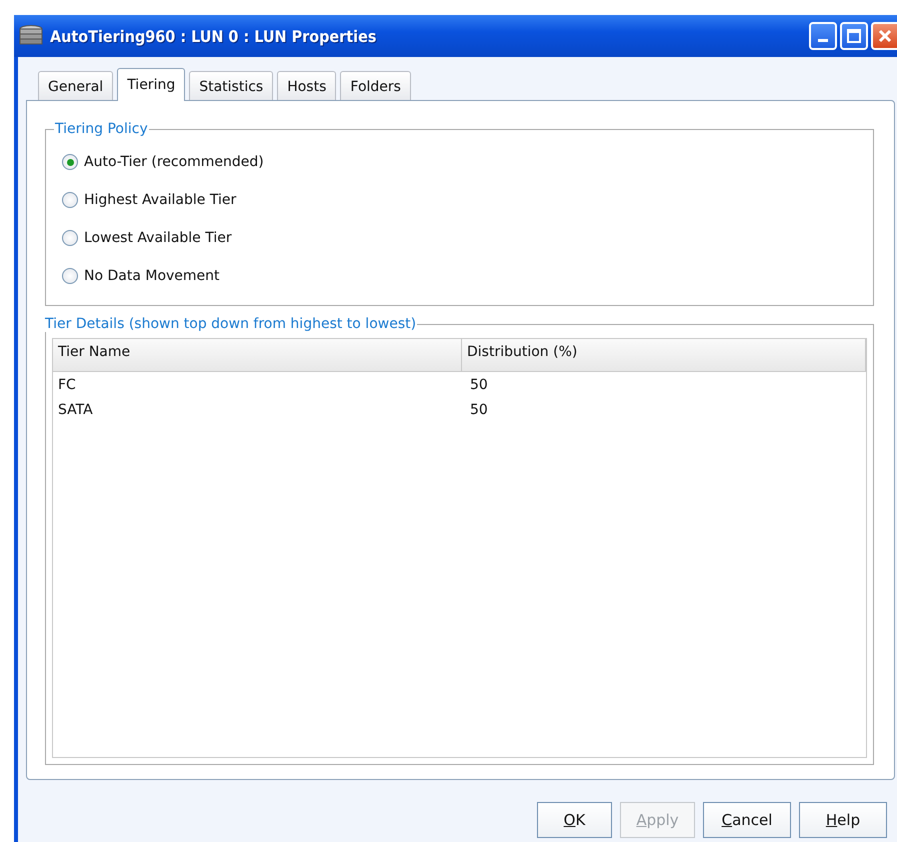 This screenshot has height=842, width=897. I want to click on group-title: Tiering Policy, so click(101, 129).